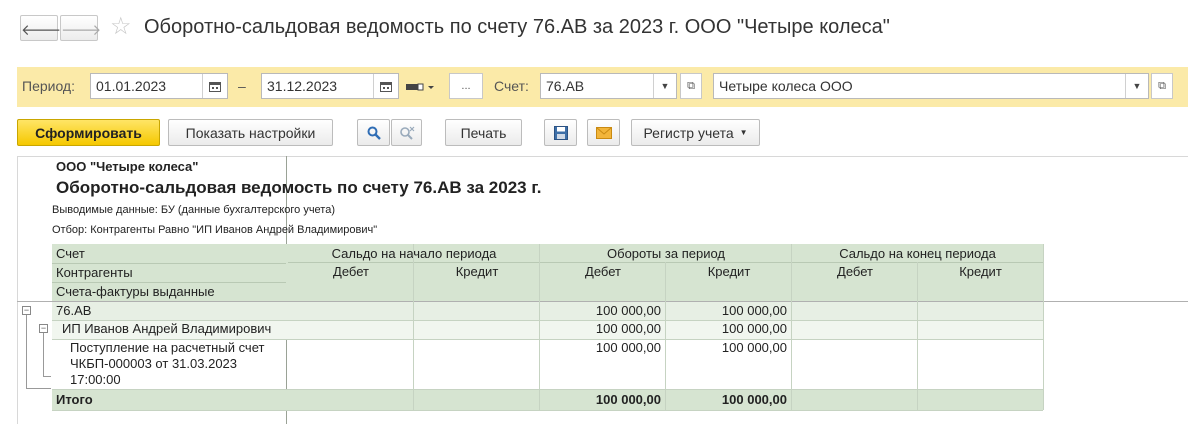 The image size is (1188, 424). I want to click on organization-value: Четыре колеса ООО, so click(786, 86).